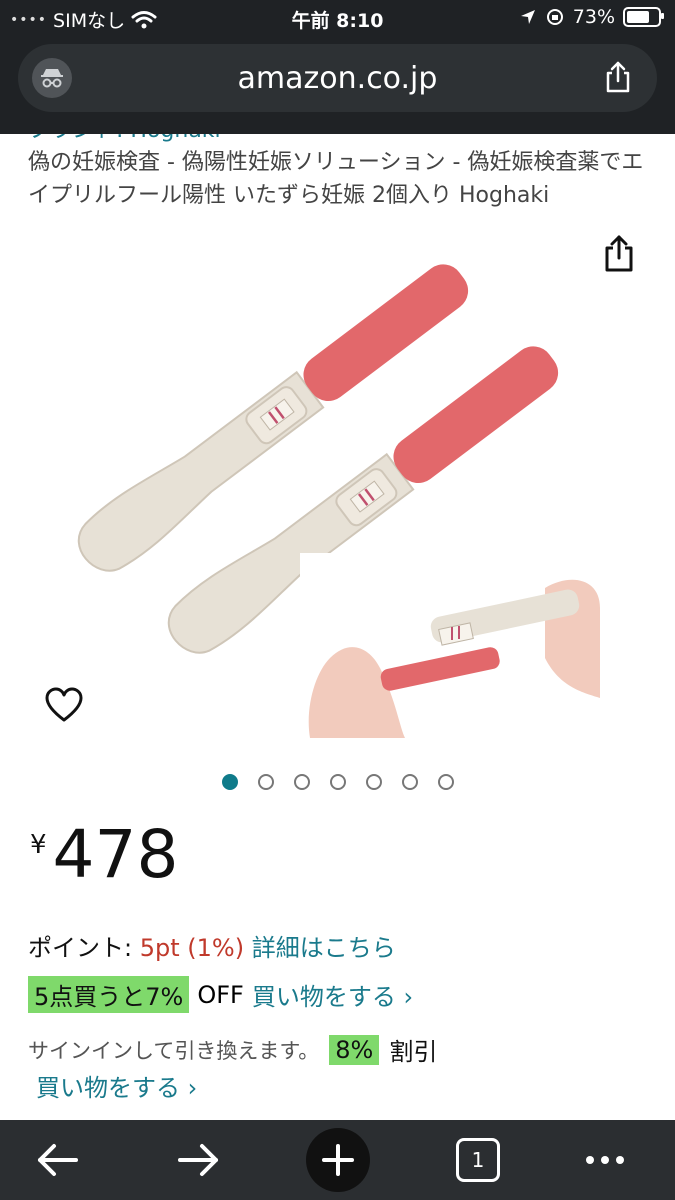 This screenshot has width=675, height=1200. I want to click on address-bar: amazon.co.jp, so click(337, 78).